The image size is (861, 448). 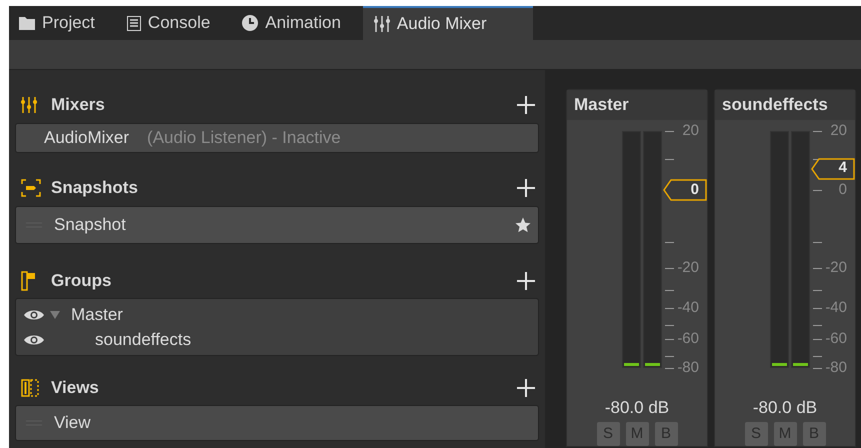 What do you see at coordinates (447, 23) in the screenshot?
I see `tab: Audio Mixer` at bounding box center [447, 23].